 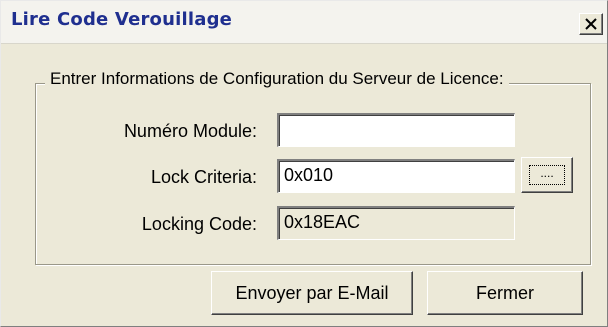 I want to click on close-window-button, so click(x=591, y=24).